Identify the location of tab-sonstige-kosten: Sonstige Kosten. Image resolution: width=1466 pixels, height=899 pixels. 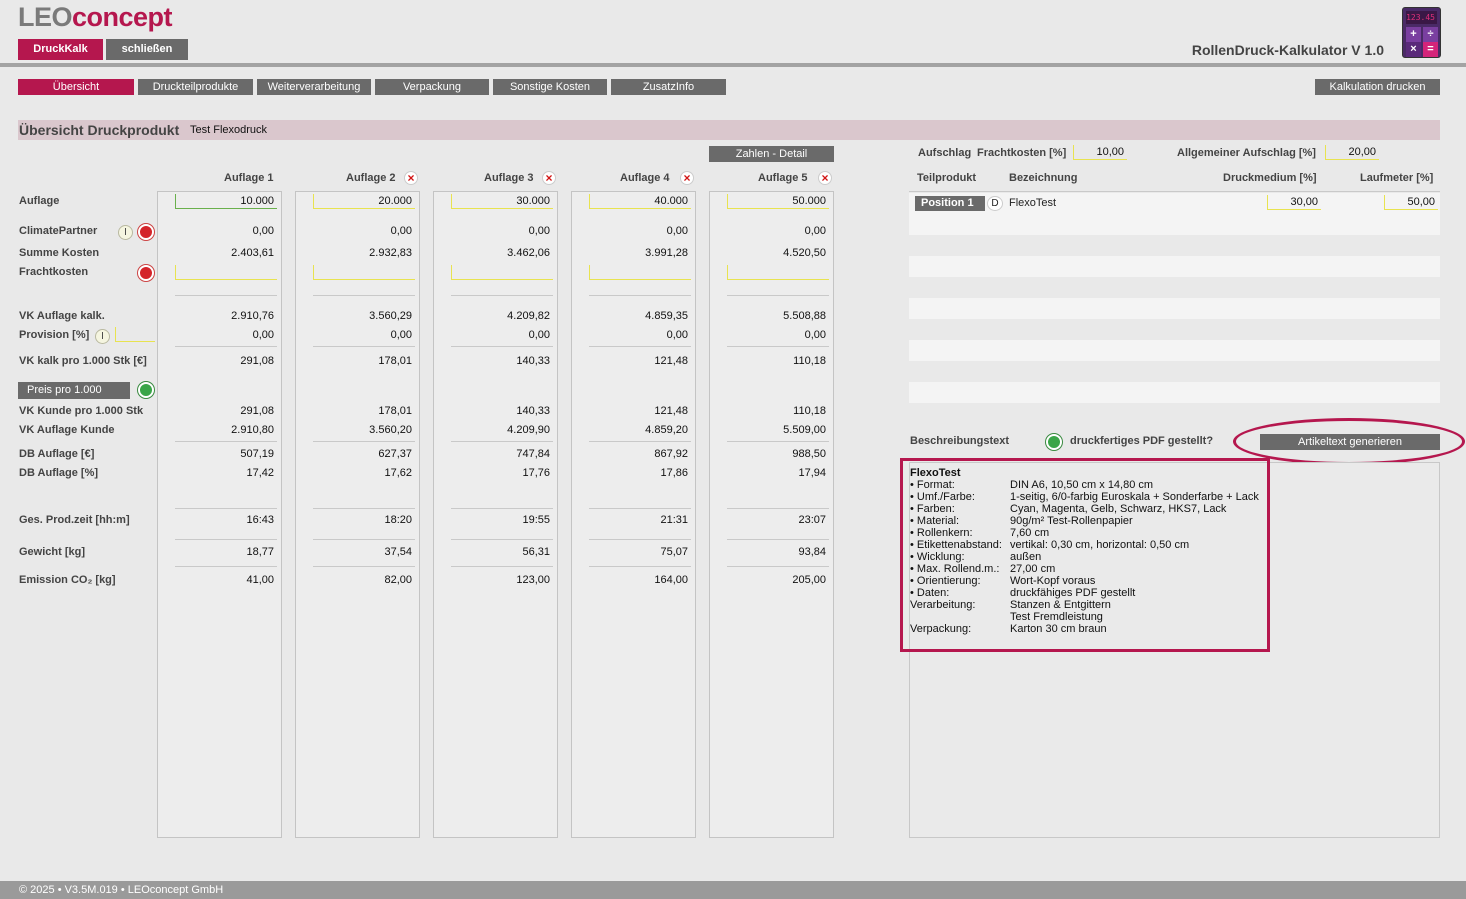
(550, 87).